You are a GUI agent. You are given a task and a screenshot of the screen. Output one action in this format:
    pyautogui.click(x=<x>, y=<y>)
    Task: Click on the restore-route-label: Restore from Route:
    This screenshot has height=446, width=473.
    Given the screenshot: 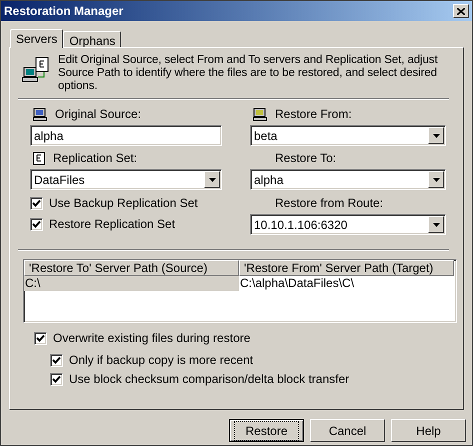 What is the action you would take?
    pyautogui.click(x=329, y=203)
    